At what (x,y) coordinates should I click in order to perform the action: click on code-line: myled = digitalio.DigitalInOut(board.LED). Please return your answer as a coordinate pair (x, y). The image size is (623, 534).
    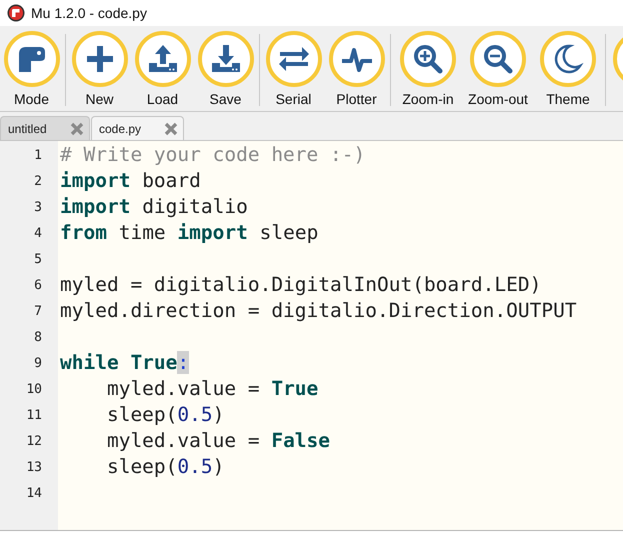
    Looking at the image, I should click on (301, 284).